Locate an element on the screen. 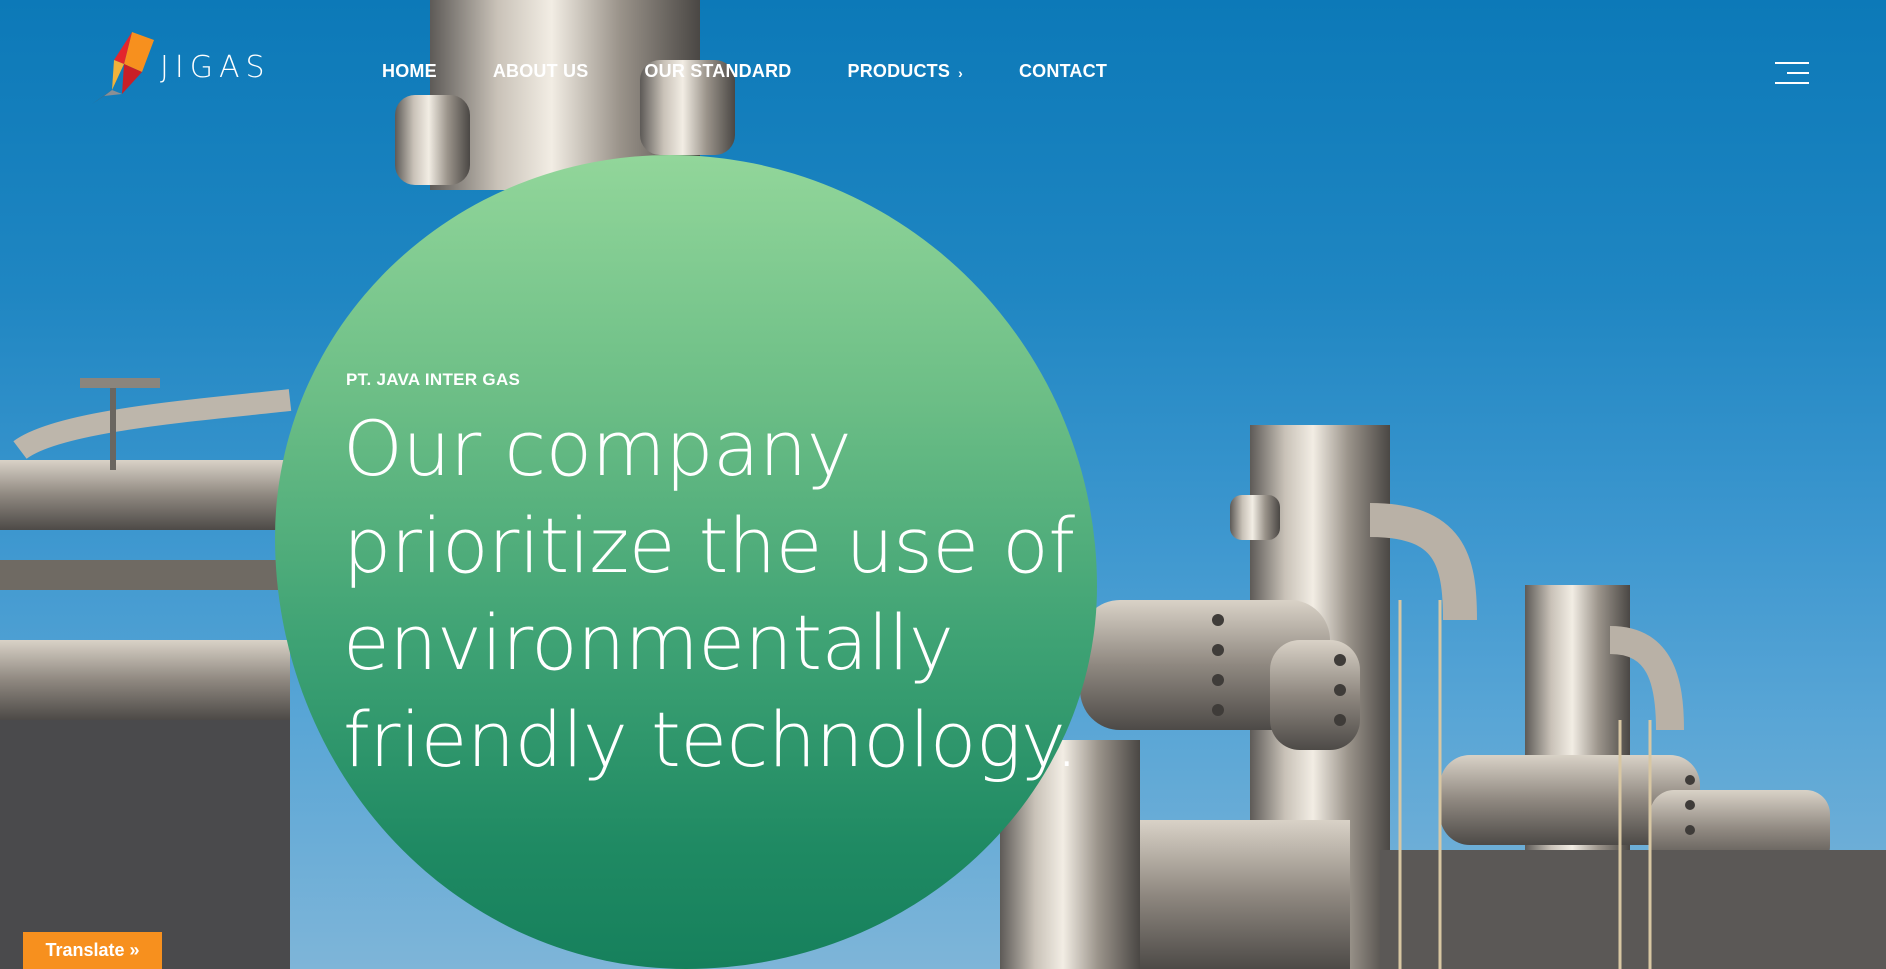  translate-button: Translate » is located at coordinates (92, 950).